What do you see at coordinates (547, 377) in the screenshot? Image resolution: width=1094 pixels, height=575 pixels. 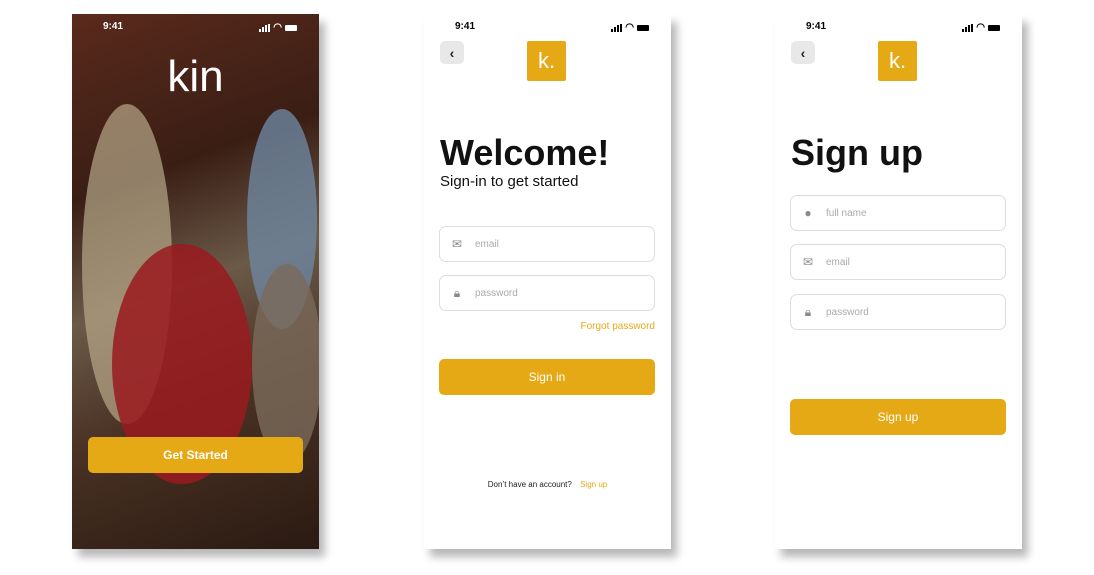 I see `sign-in-button: Sign in` at bounding box center [547, 377].